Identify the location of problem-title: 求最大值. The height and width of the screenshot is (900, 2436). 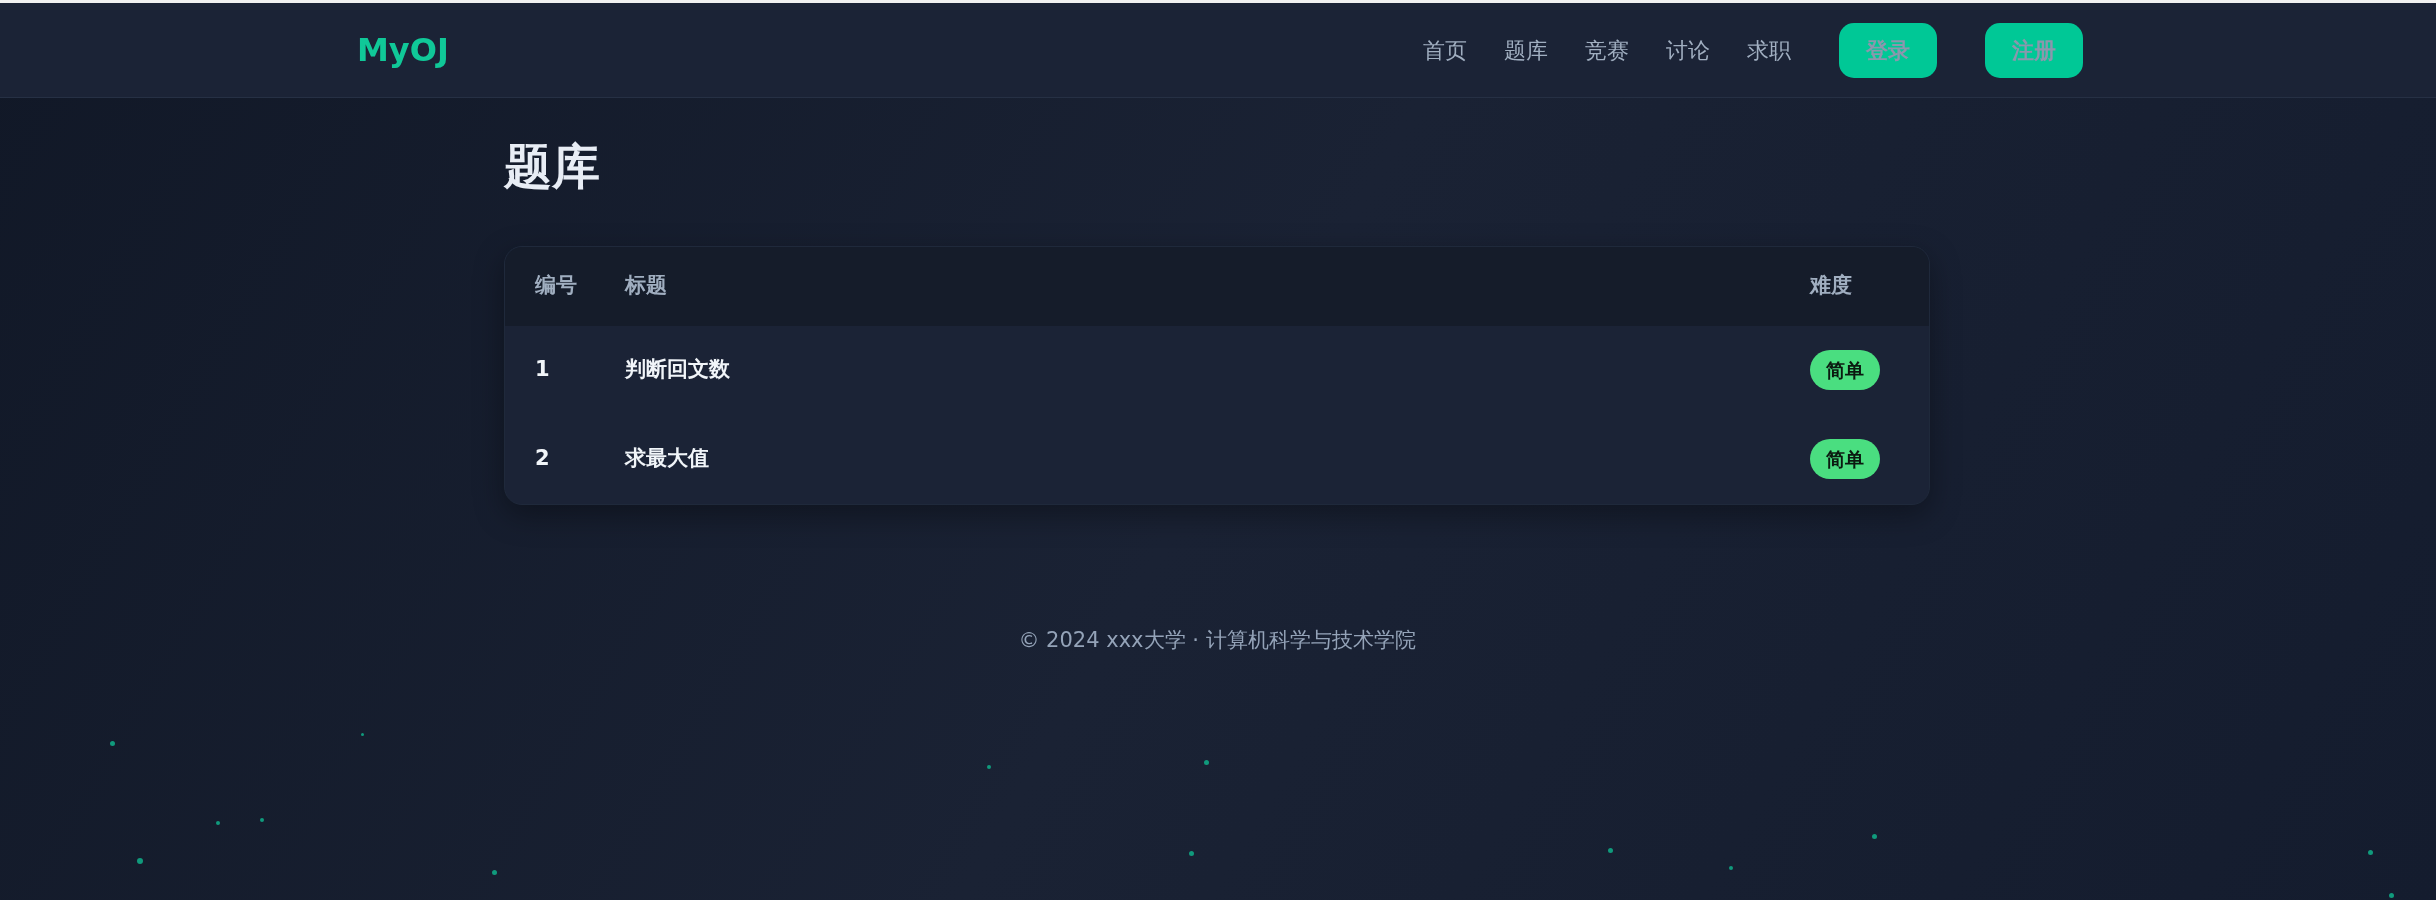
(1217, 459).